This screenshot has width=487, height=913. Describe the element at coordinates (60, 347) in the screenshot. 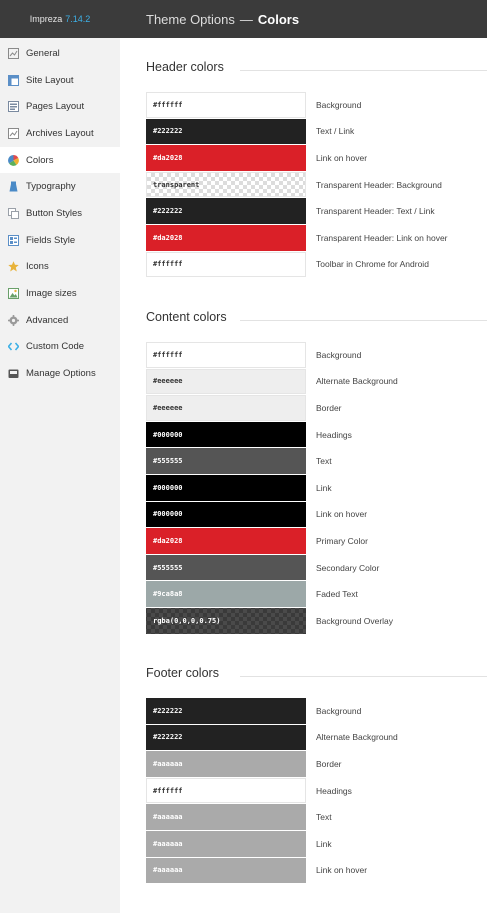

I see `sidebar-item-custom-code: Custom Code` at that location.